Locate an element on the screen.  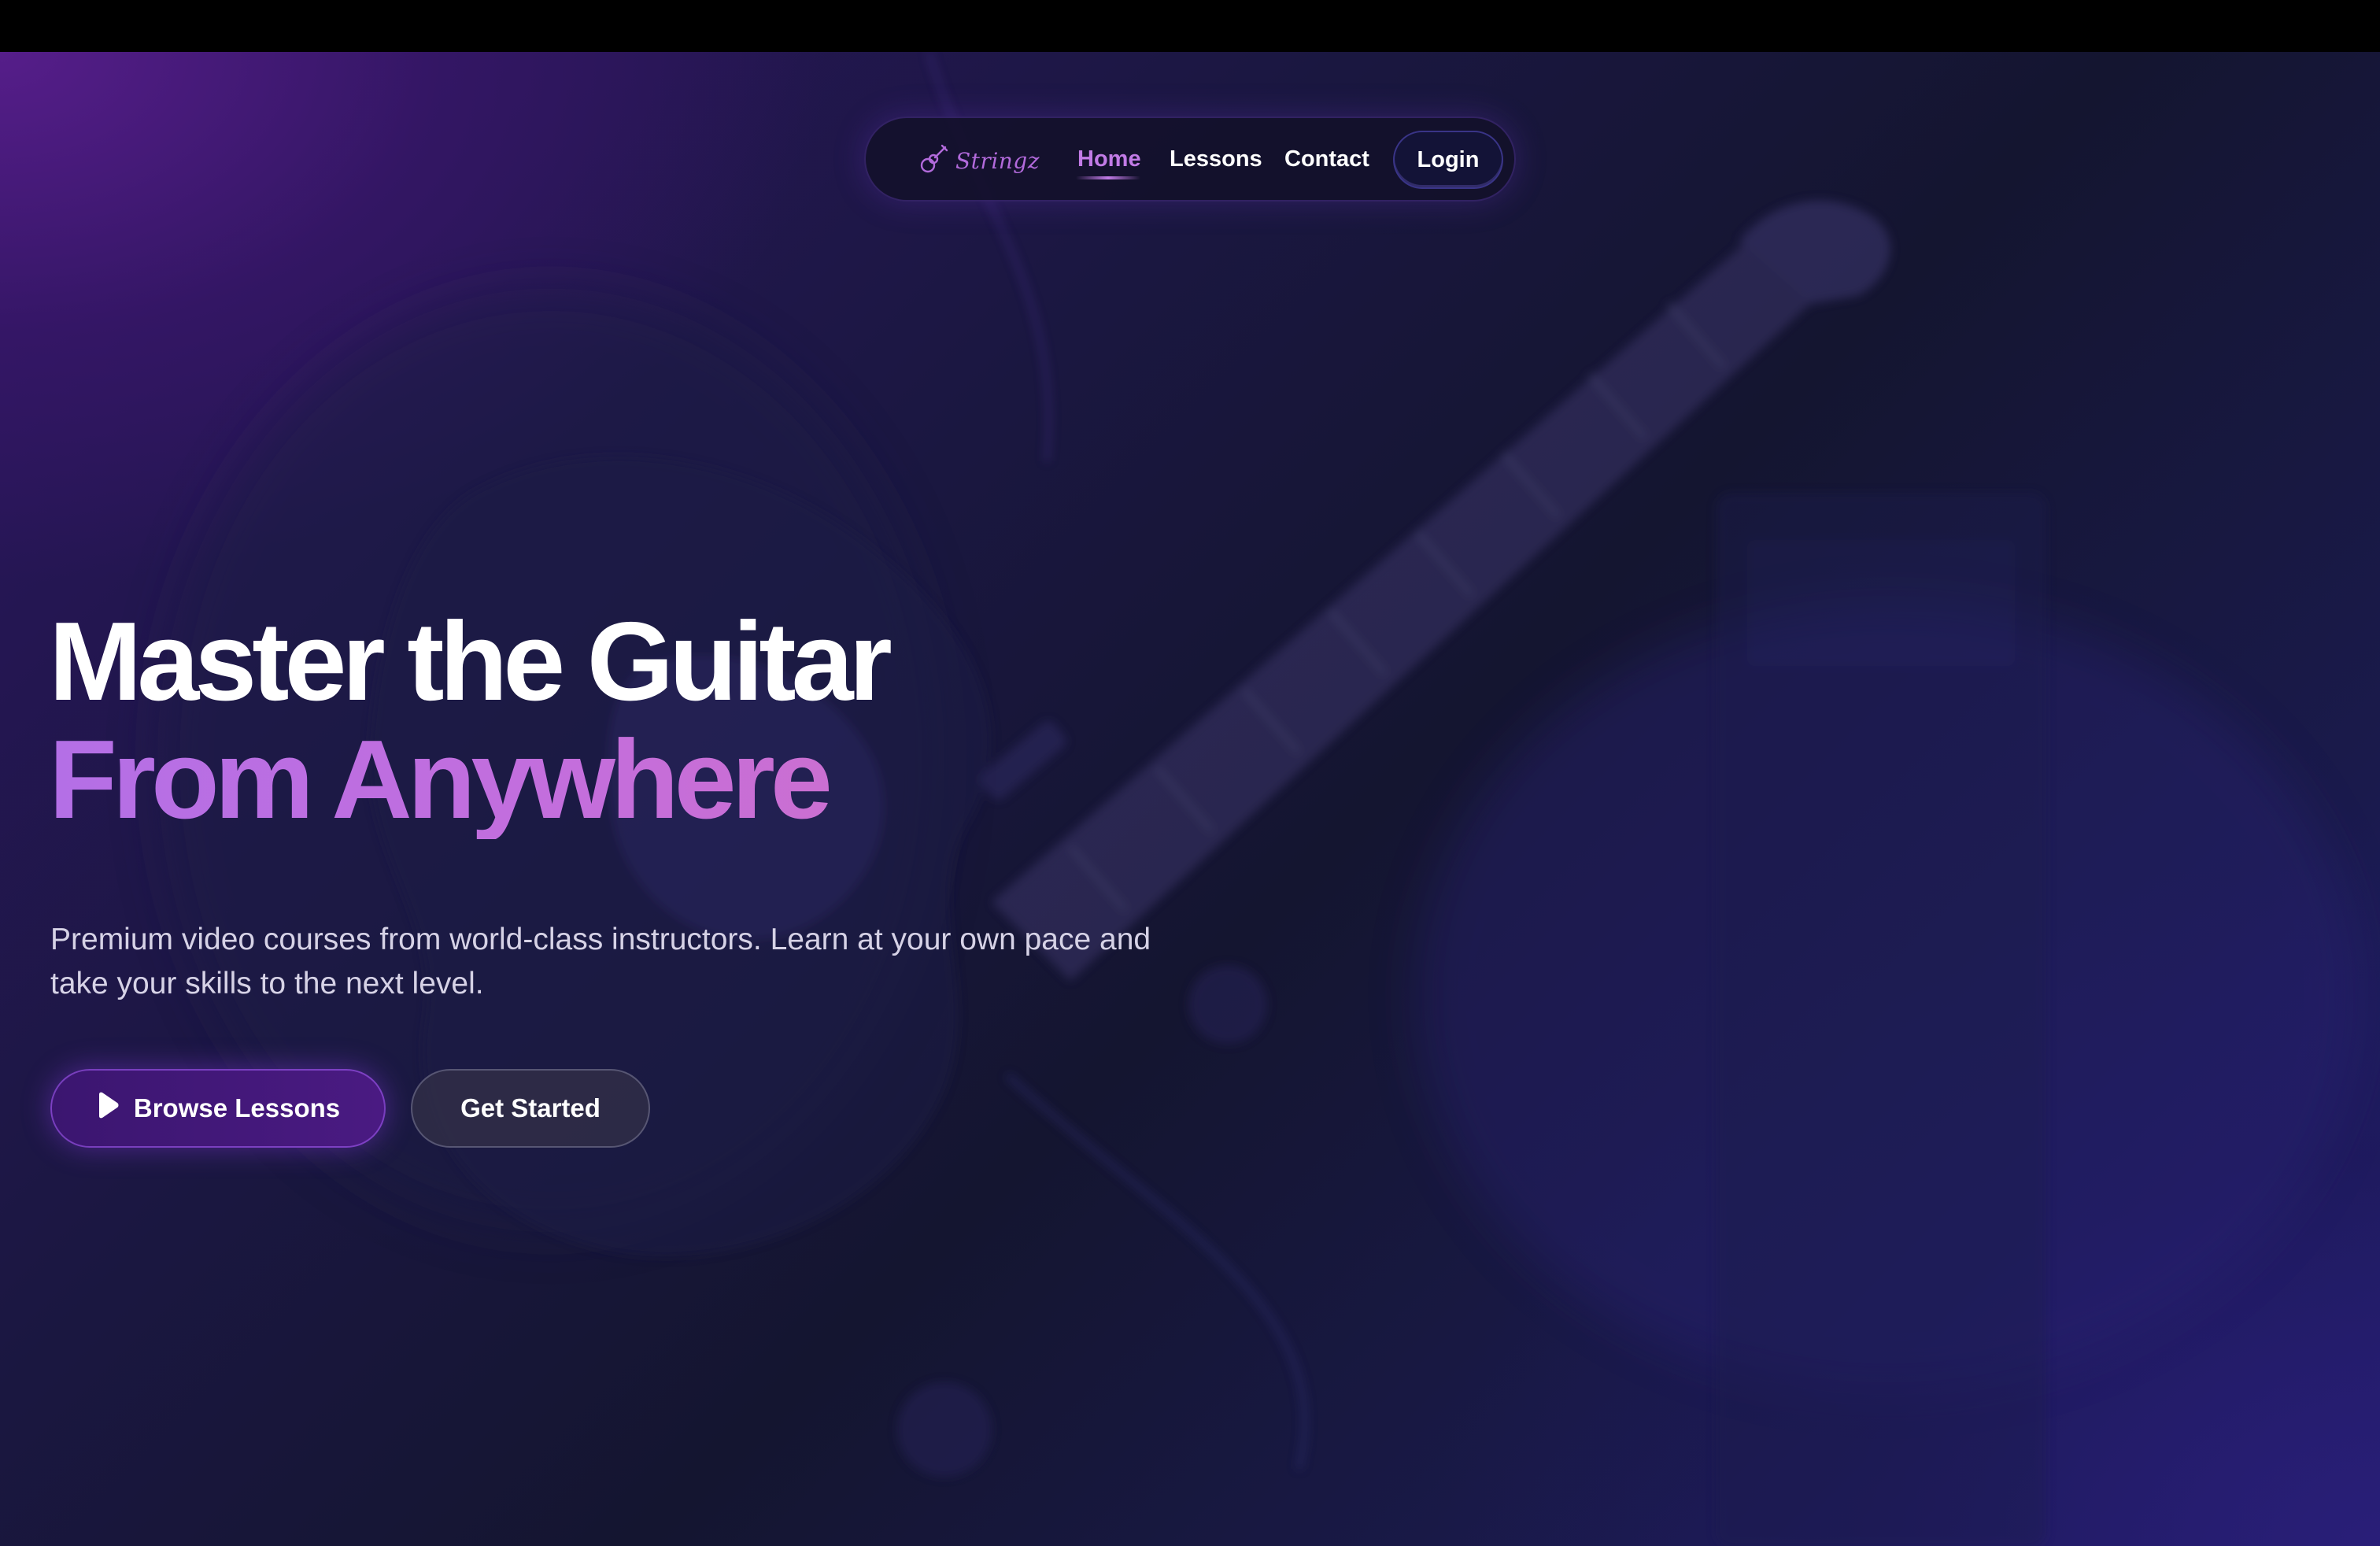
nav-link-home: Home is located at coordinates (1109, 159).